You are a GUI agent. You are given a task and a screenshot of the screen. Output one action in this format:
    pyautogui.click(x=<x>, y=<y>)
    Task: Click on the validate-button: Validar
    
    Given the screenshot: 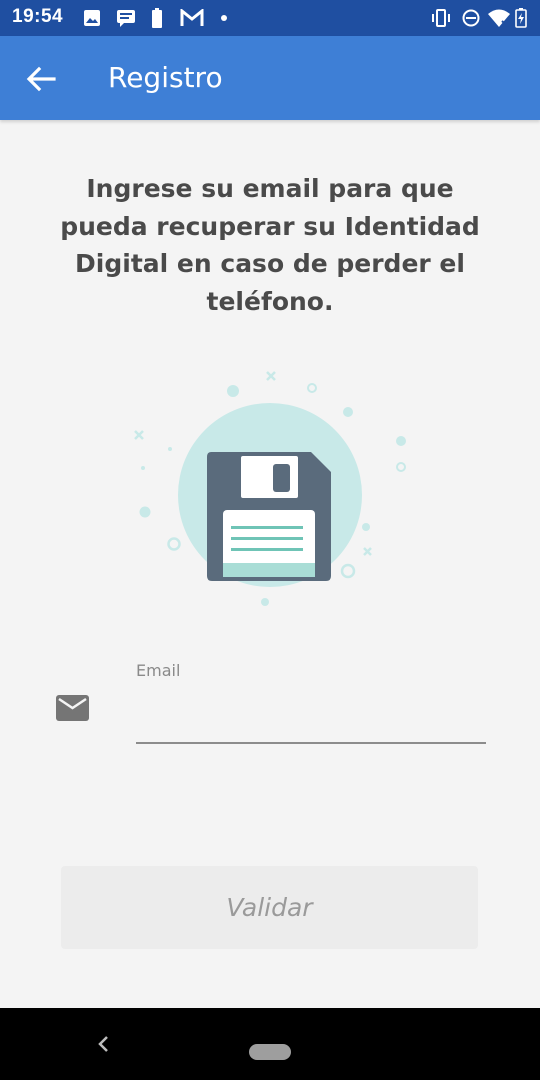 What is the action you would take?
    pyautogui.click(x=269, y=907)
    